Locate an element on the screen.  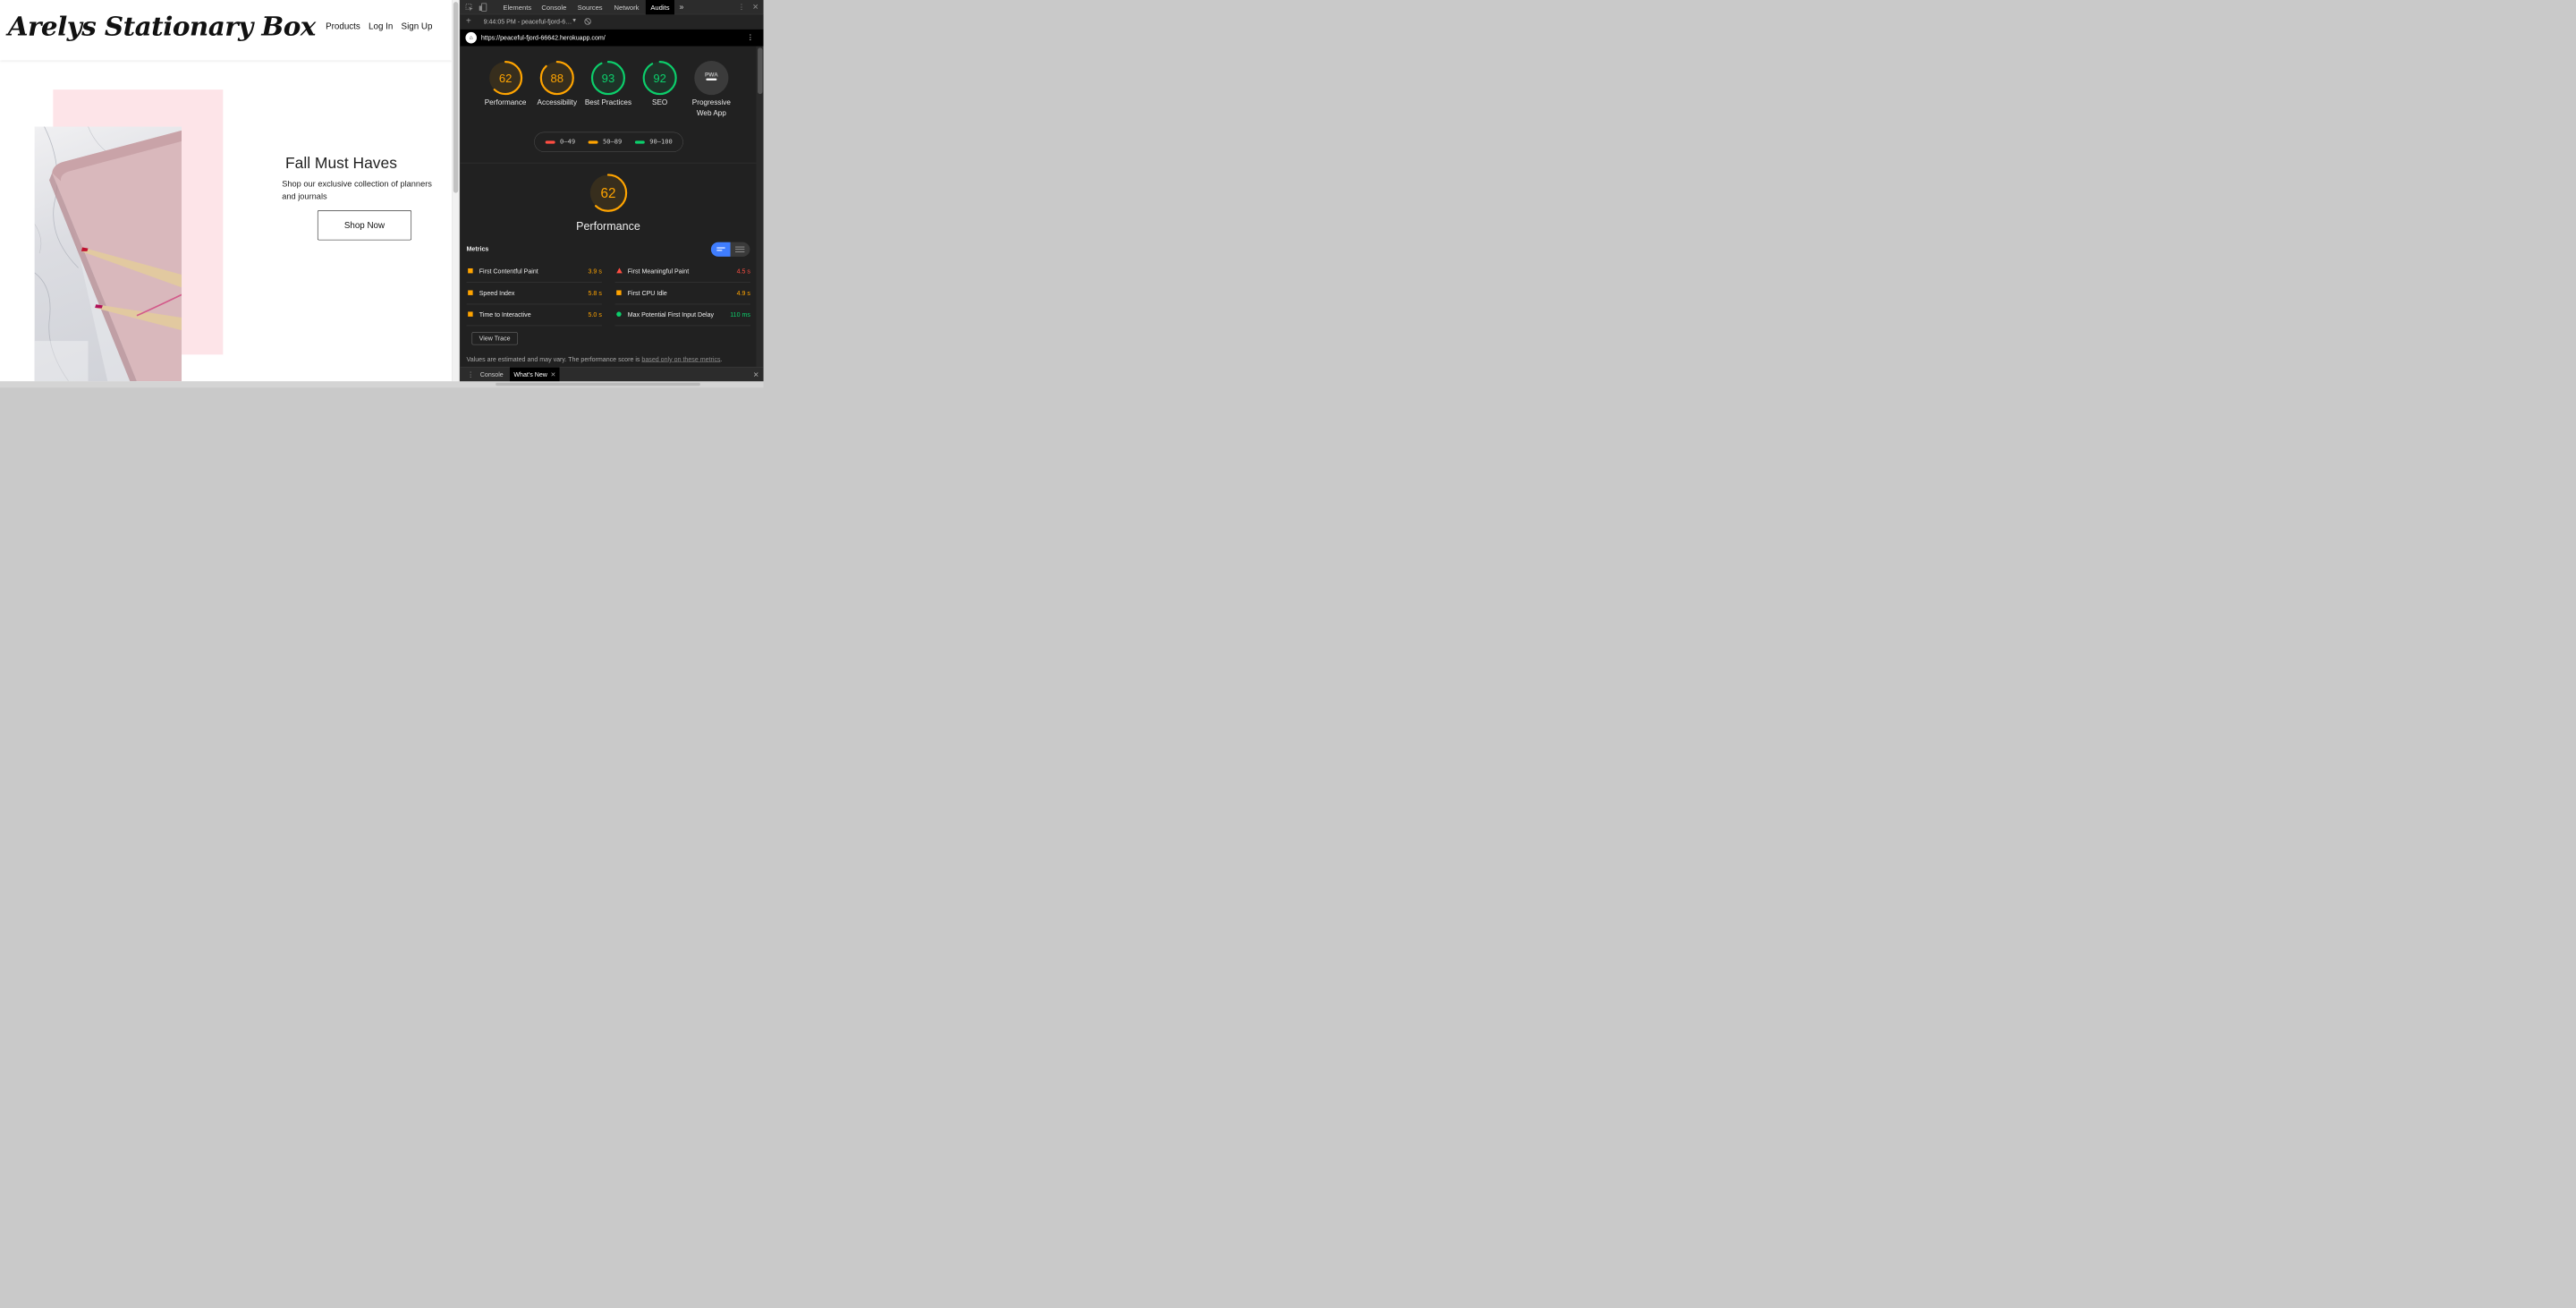
category-gauge: 92 SEO is located at coordinates (660, 85).